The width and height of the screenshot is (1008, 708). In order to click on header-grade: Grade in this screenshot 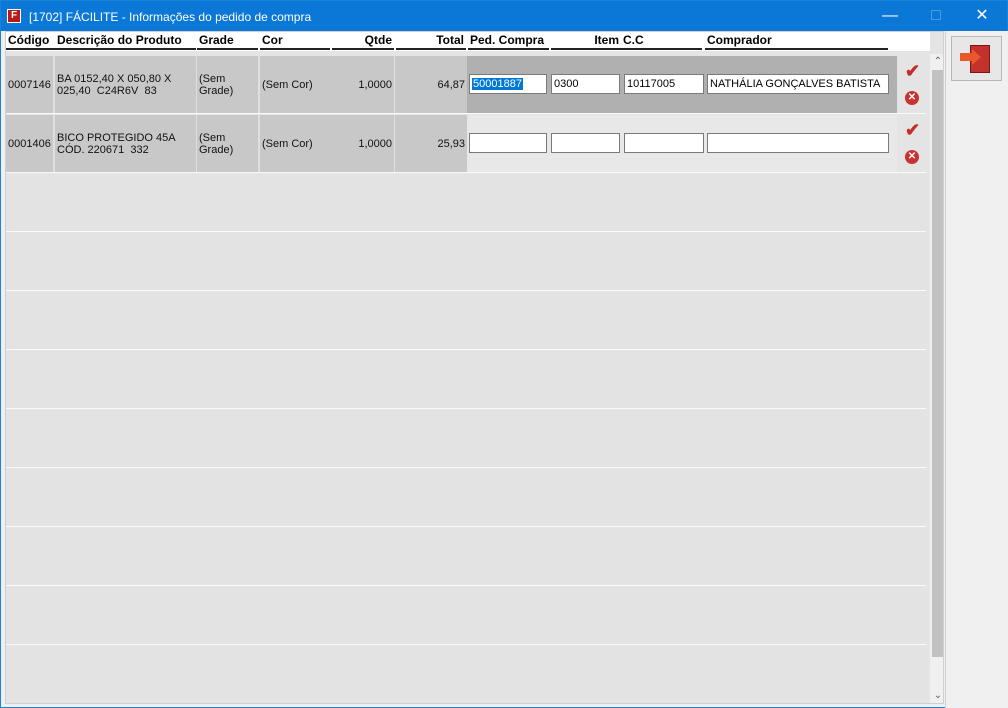, I will do `click(227, 41)`.